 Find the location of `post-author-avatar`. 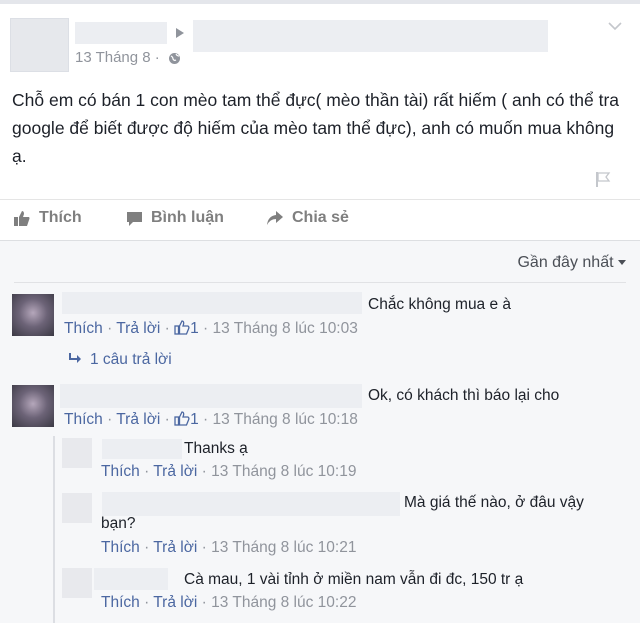

post-author-avatar is located at coordinates (39, 45).